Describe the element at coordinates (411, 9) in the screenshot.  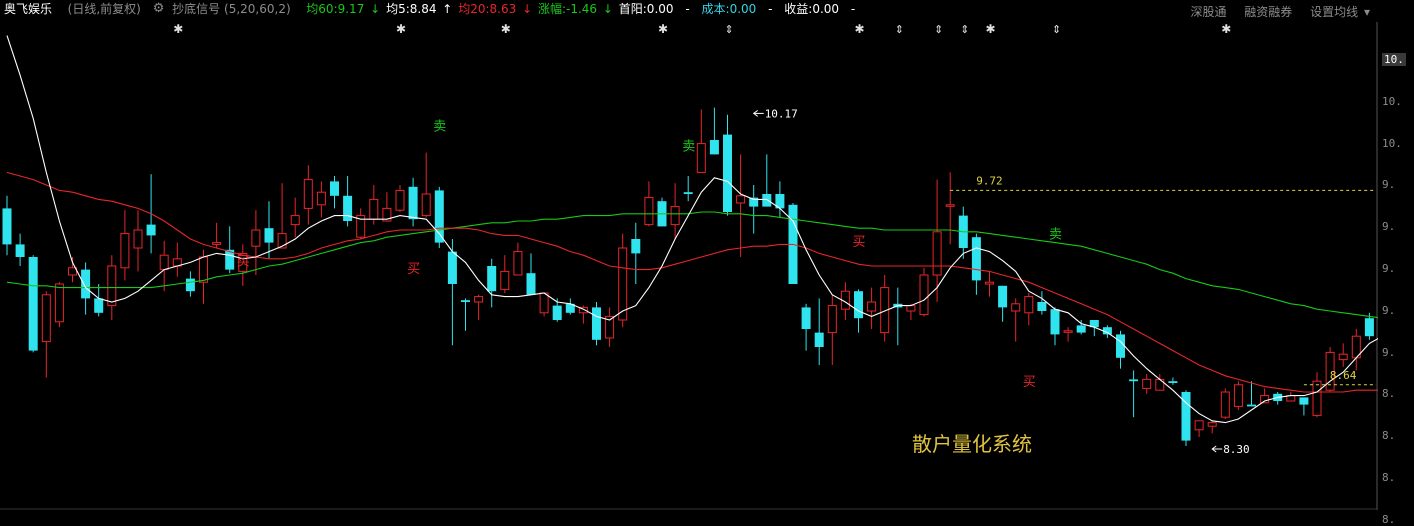
I see `ma5-value: 均5:8.84` at that location.